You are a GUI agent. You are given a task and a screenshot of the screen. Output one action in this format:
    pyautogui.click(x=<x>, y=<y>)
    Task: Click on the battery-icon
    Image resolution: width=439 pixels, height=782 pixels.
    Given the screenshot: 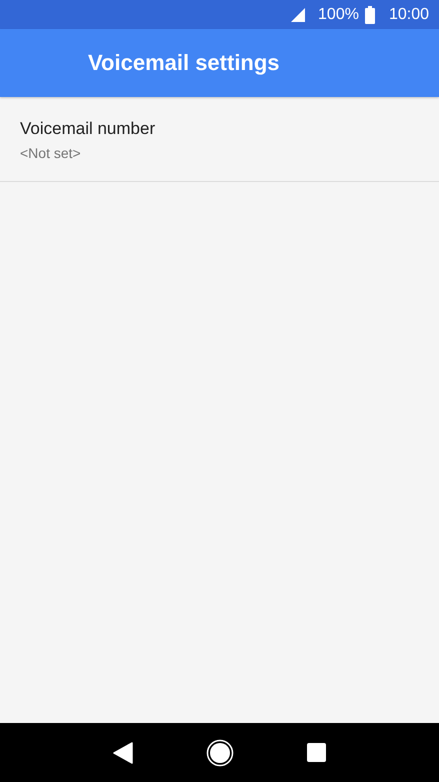 What is the action you would take?
    pyautogui.click(x=369, y=15)
    